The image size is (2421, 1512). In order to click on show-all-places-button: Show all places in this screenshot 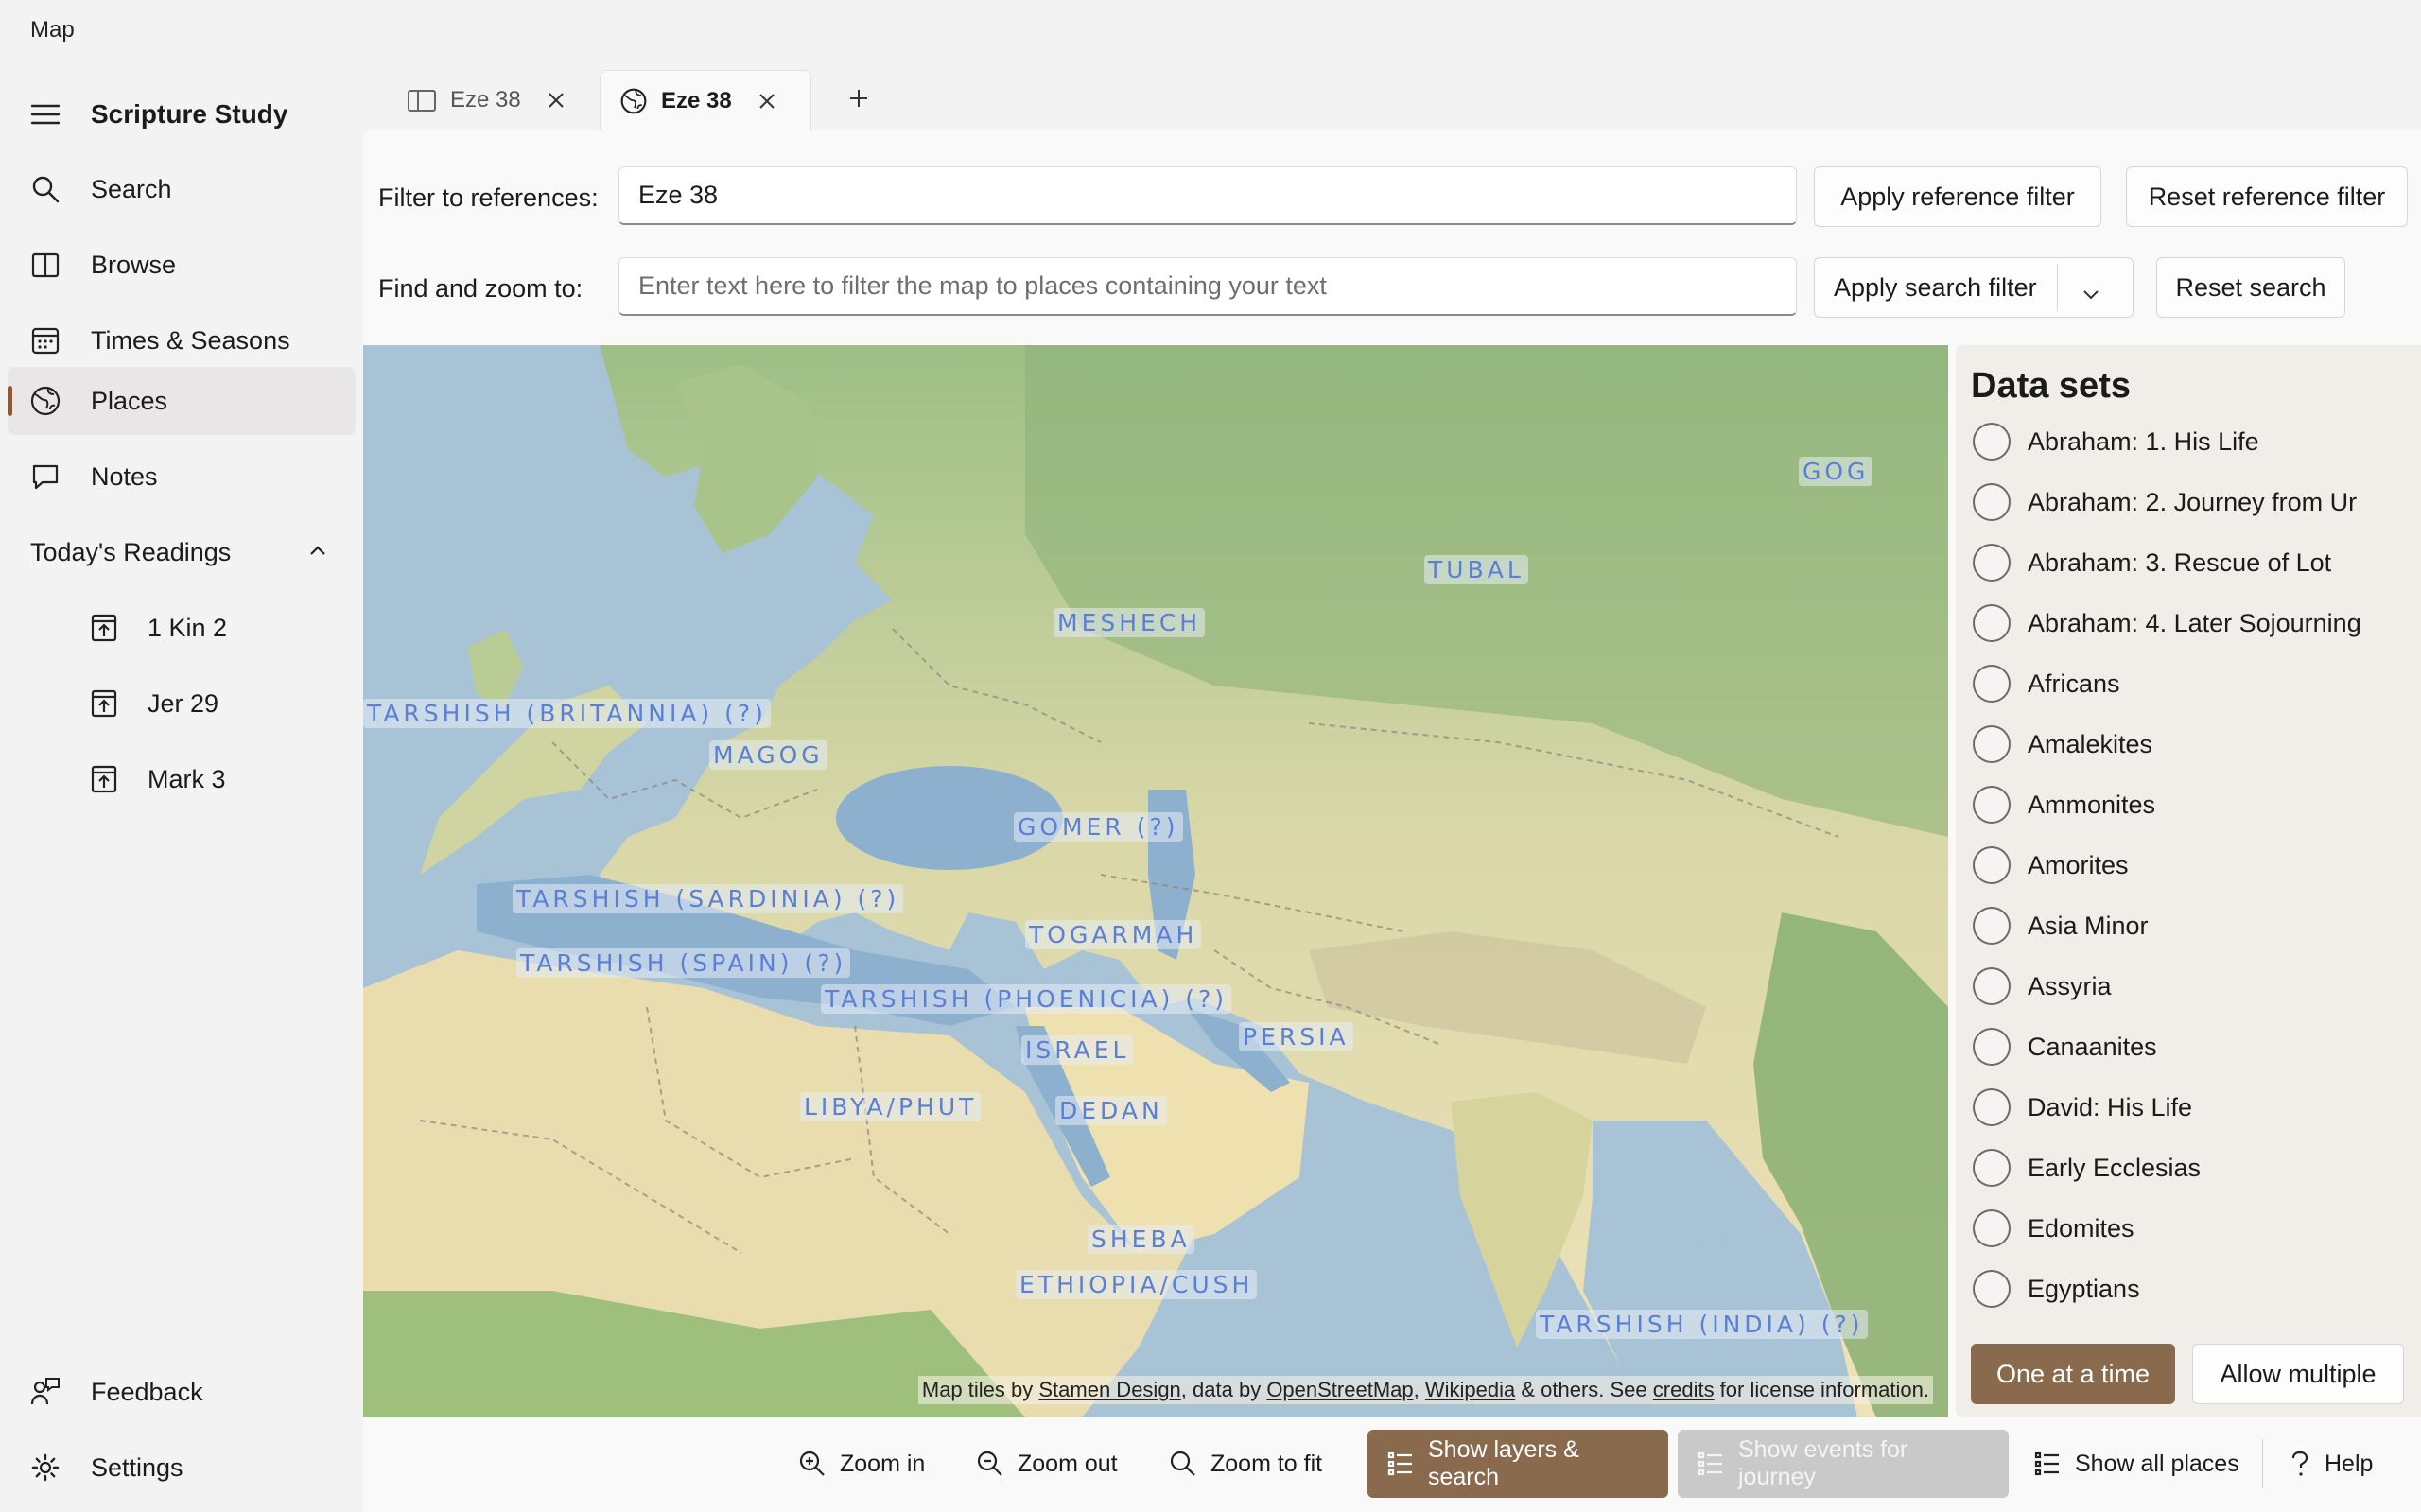, I will do `click(2136, 1464)`.